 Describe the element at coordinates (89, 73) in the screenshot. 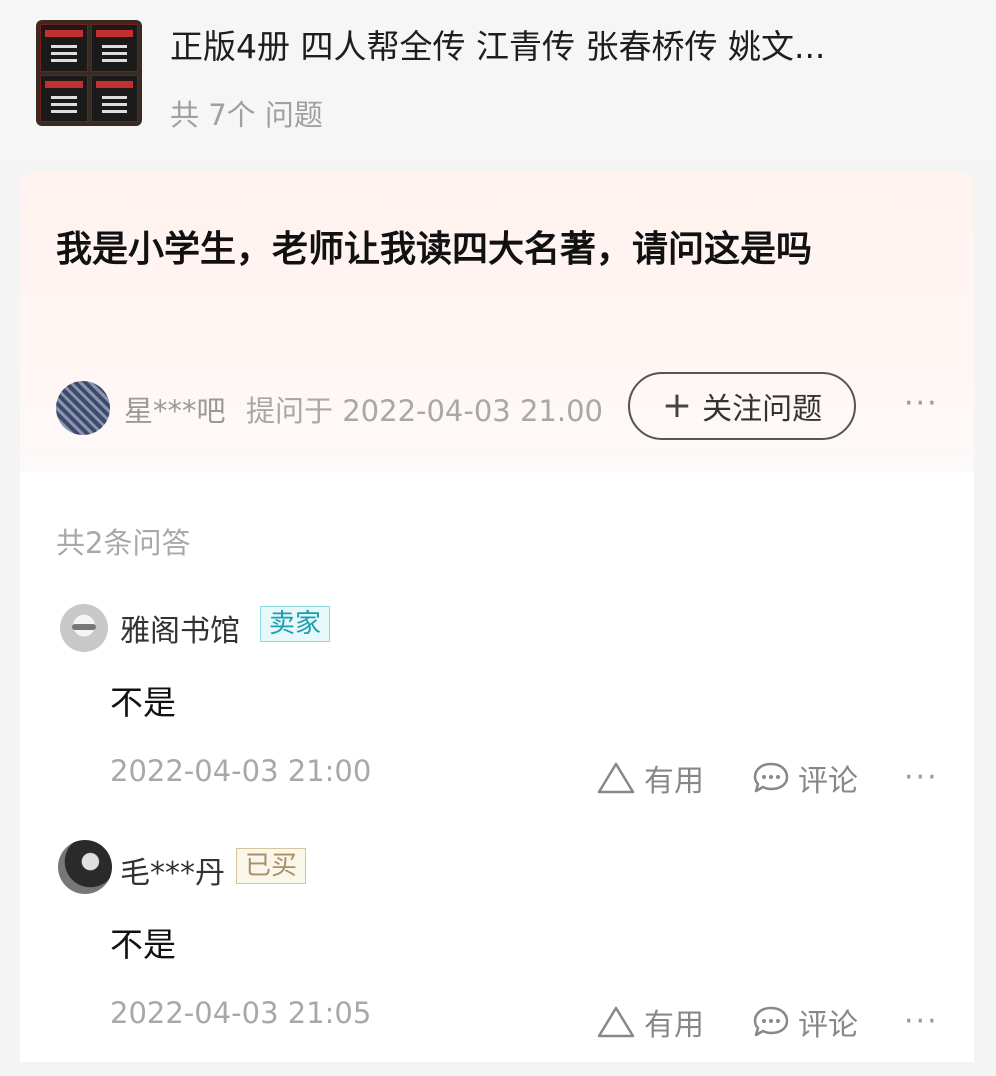

I see `product-thumbnail` at that location.